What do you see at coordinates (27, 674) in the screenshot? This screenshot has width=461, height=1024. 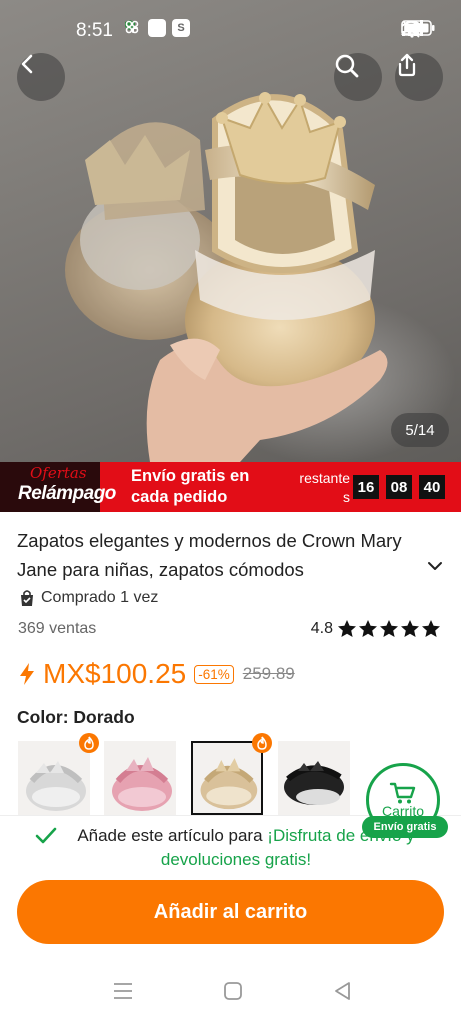 I see `lightning-icon` at bounding box center [27, 674].